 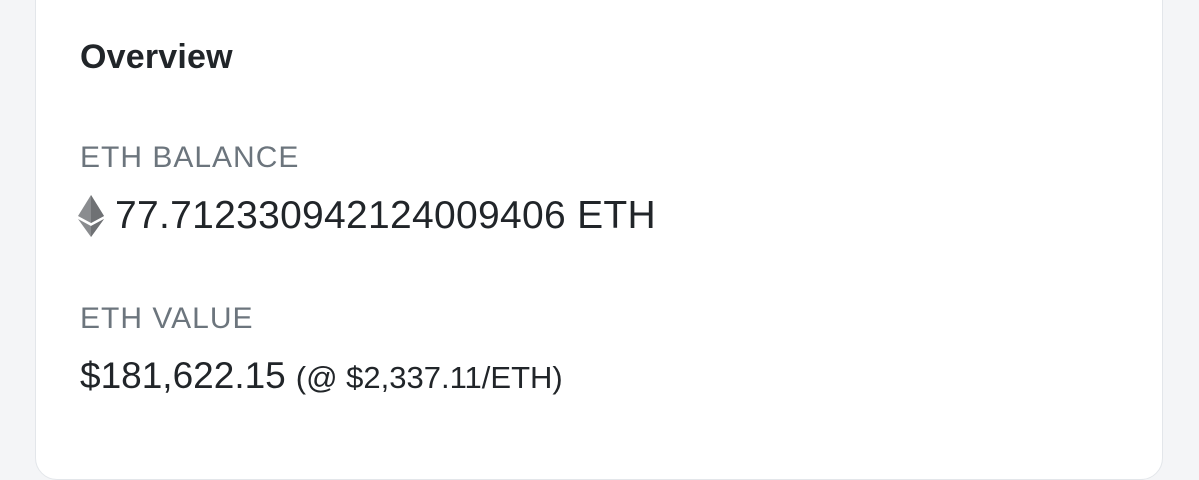 I want to click on eth-balance-value: 77.712330942124009406 ETH, so click(x=385, y=215).